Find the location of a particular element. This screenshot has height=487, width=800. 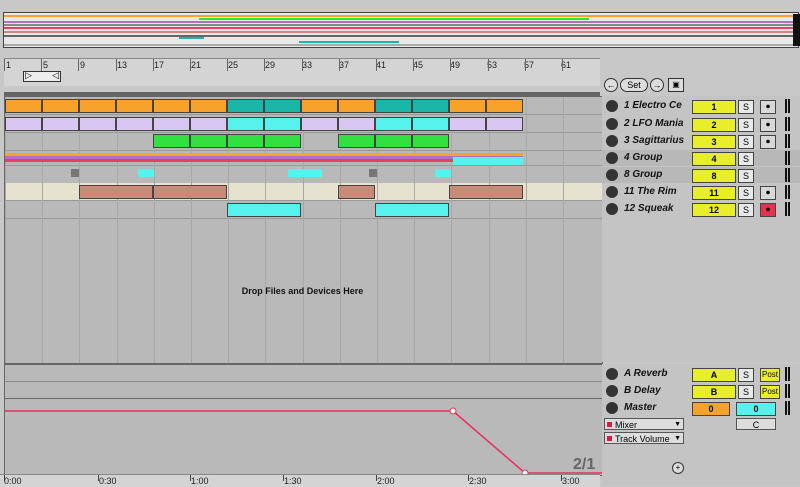

track-header-2: 2 LFO Mania 2 S ⏺ is located at coordinates (701, 124).